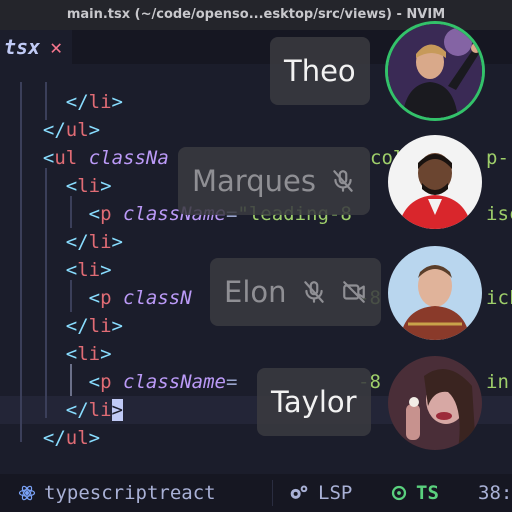 Image resolution: width=512 pixels, height=512 pixels. I want to click on cursor-position: 38:, so click(495, 493).